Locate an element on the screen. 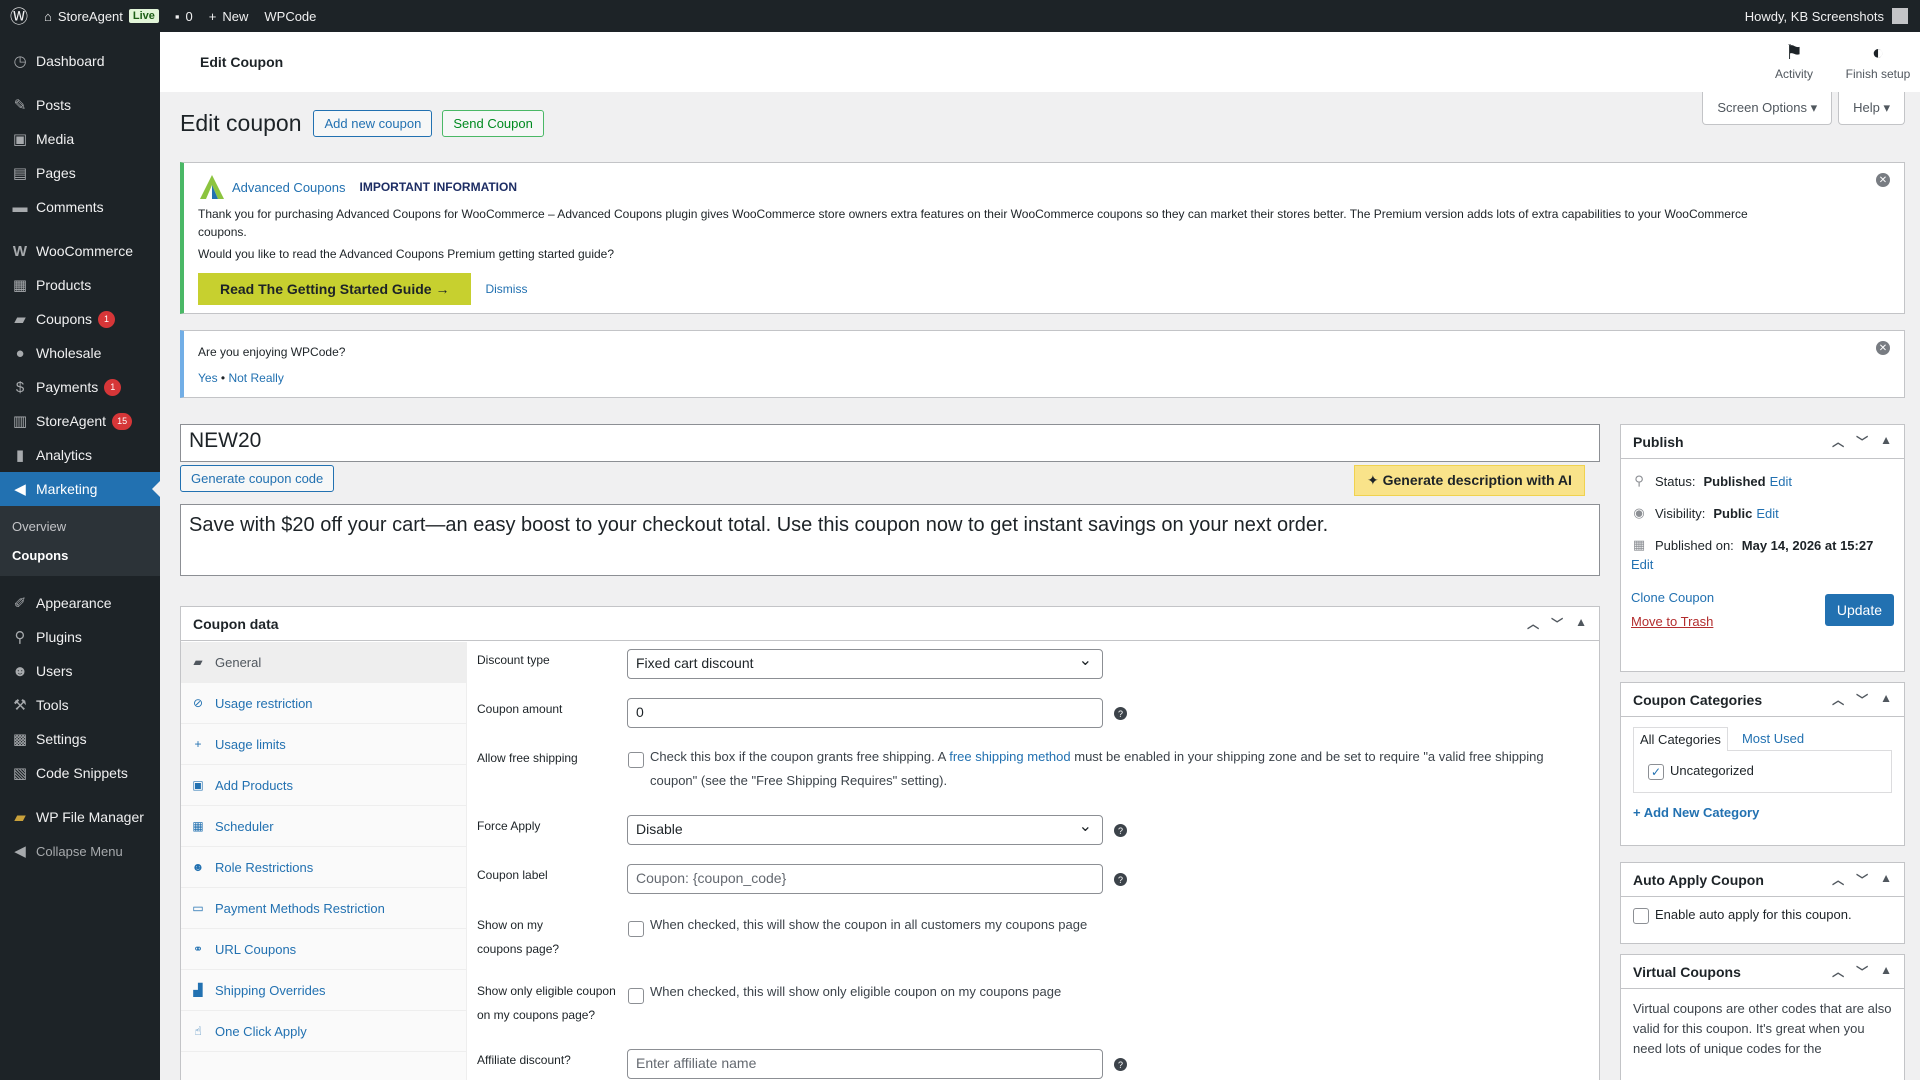 This screenshot has width=1920, height=1080. uncategorized-checkbox: ✓ is located at coordinates (1656, 771).